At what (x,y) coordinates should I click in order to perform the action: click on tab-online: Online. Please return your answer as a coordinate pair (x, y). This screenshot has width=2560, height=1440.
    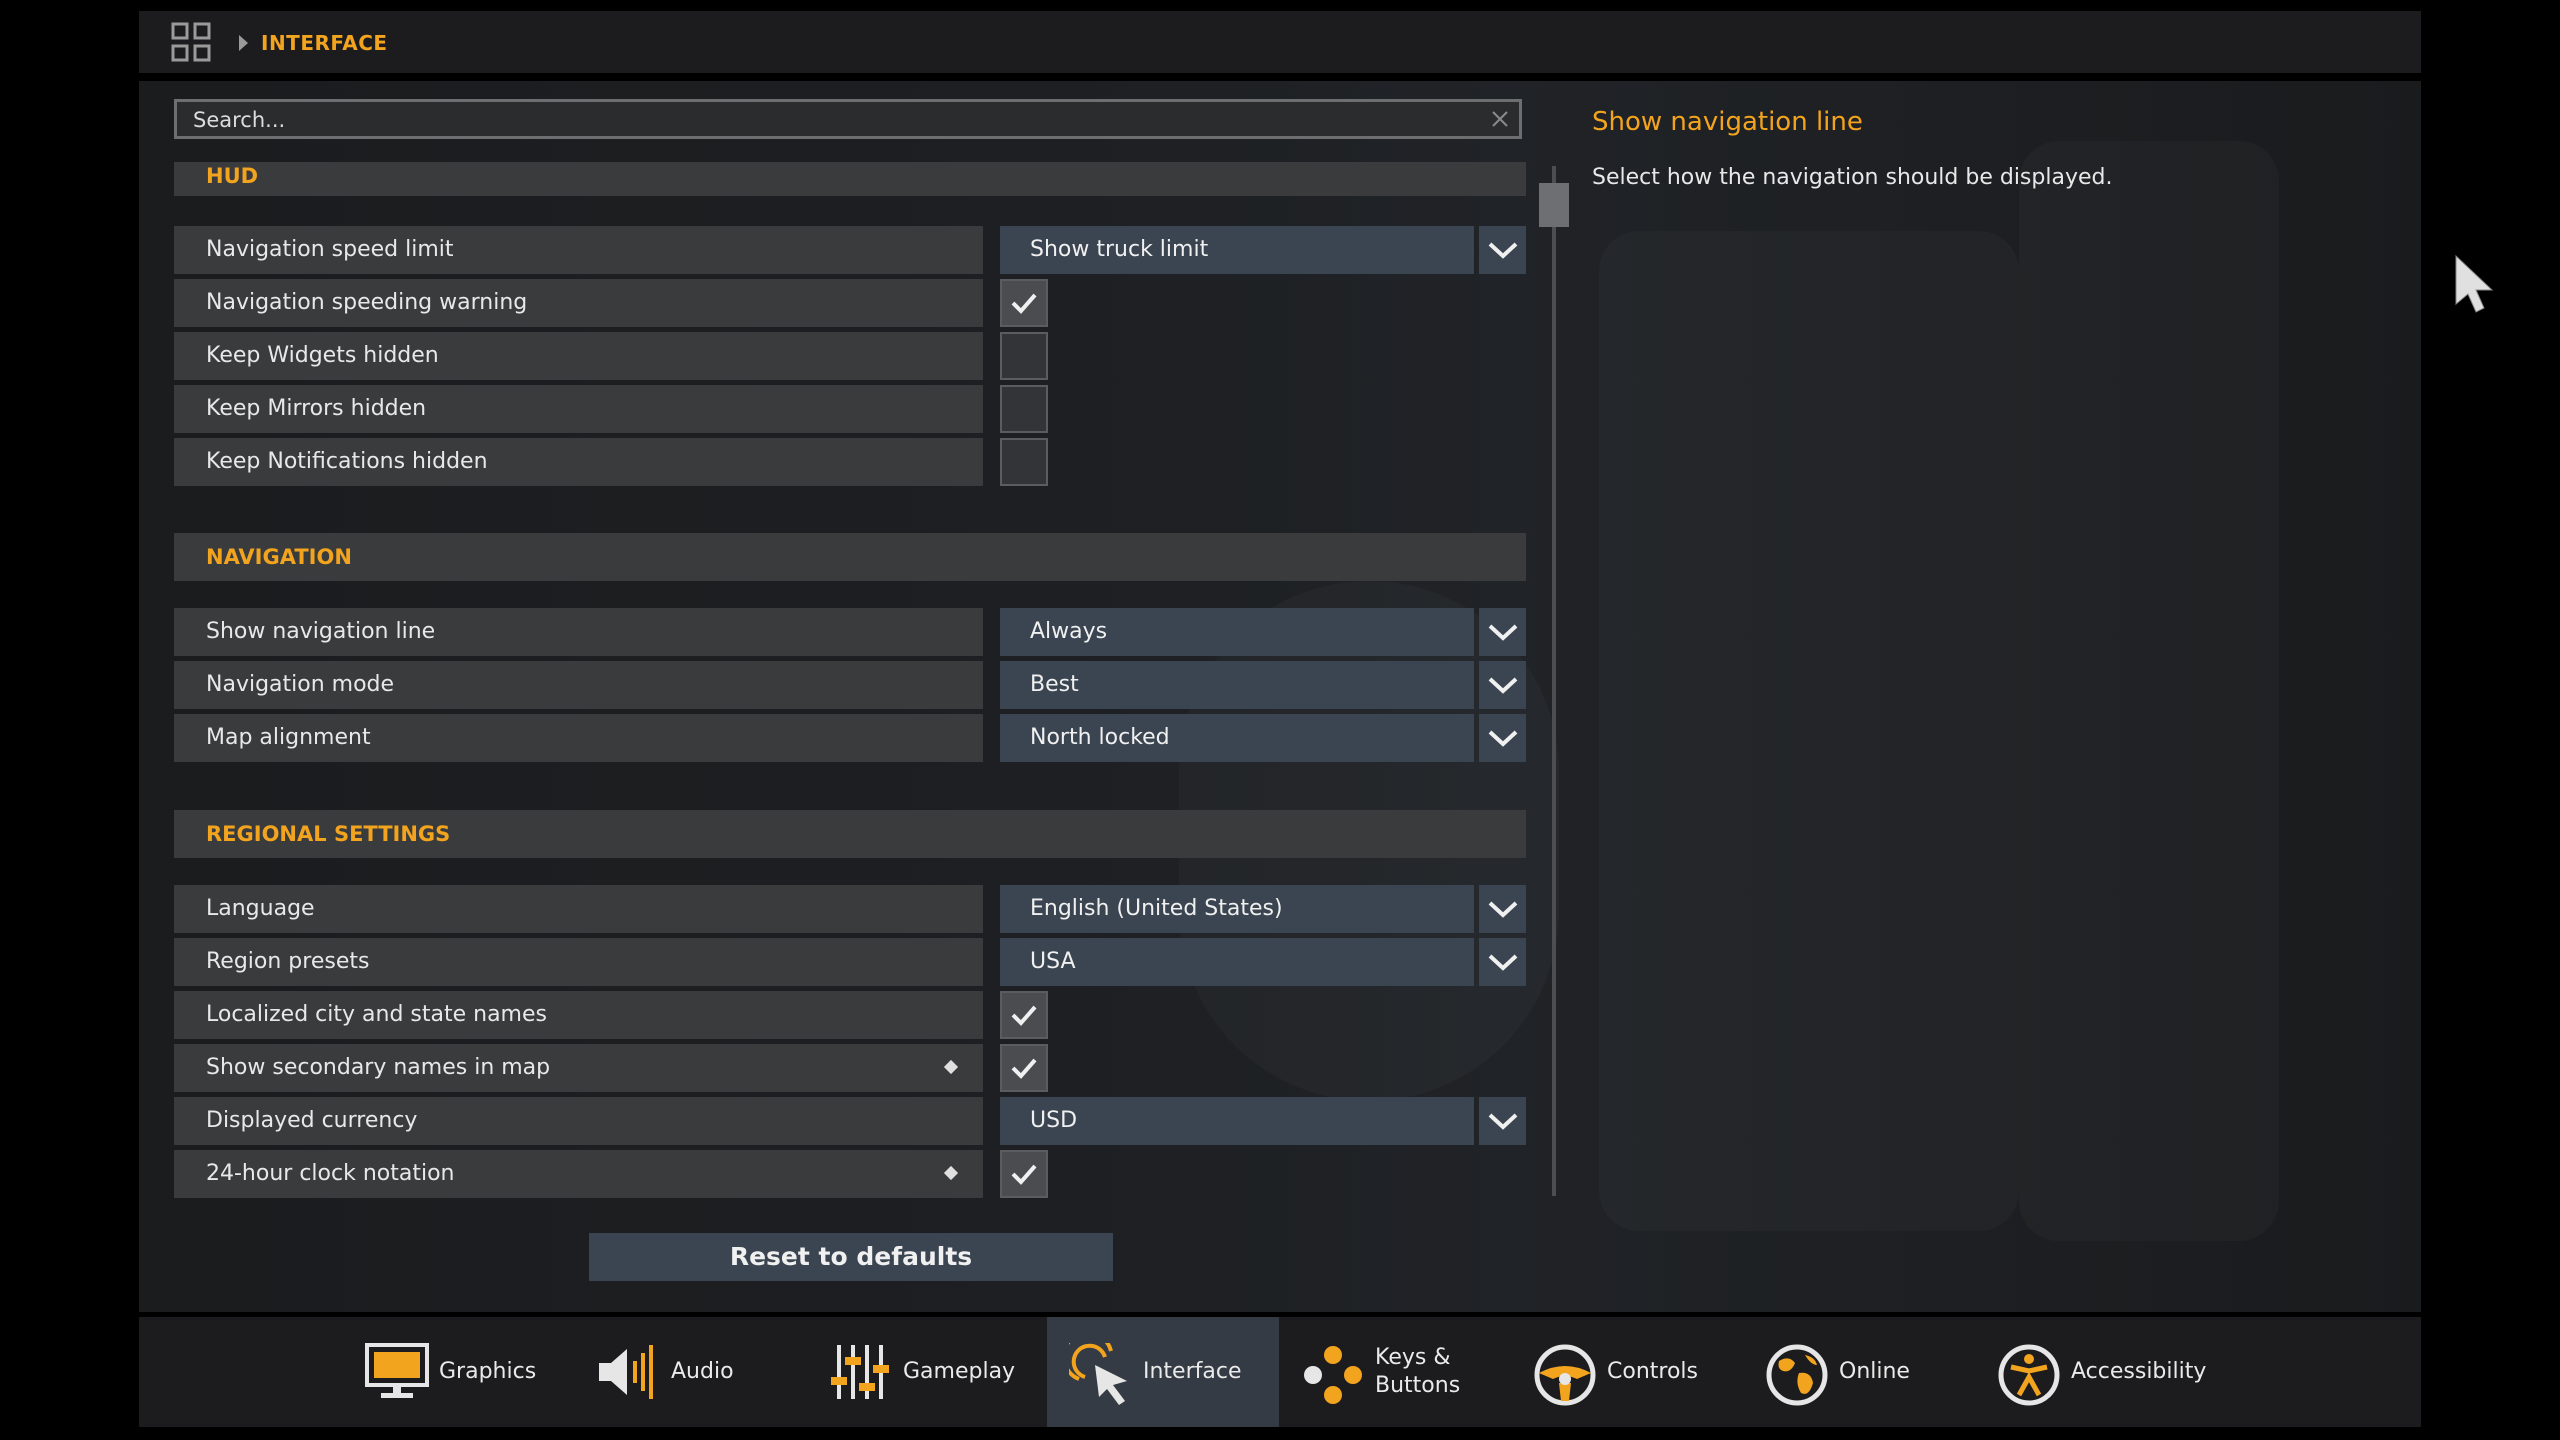
    Looking at the image, I should click on (1859, 1372).